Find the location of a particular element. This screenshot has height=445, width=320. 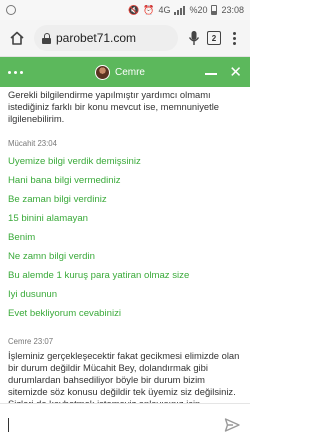

battery-percent: %20 is located at coordinates (198, 10).